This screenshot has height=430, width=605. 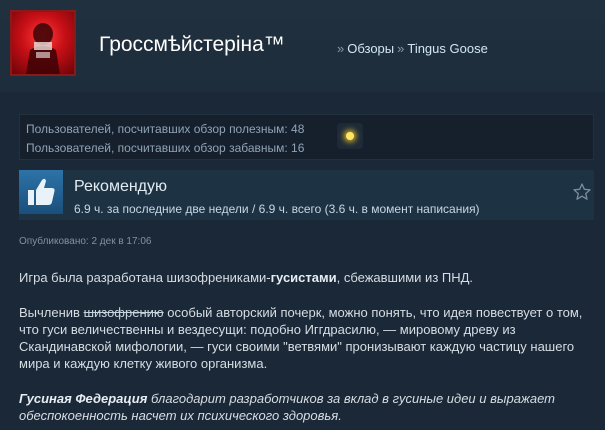 What do you see at coordinates (85, 241) in the screenshot?
I see `posted-date: Опубликовано: 2 дек в 17:06` at bounding box center [85, 241].